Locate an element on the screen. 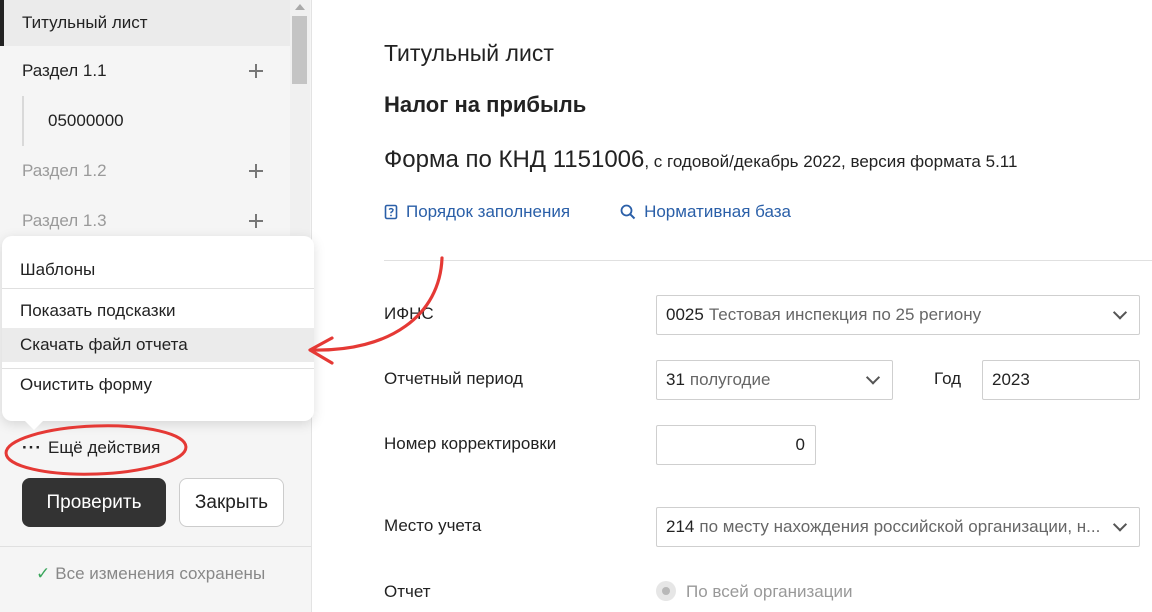 The image size is (1152, 612). menu-item-show-hints: Показать подсказки is located at coordinates (158, 311).